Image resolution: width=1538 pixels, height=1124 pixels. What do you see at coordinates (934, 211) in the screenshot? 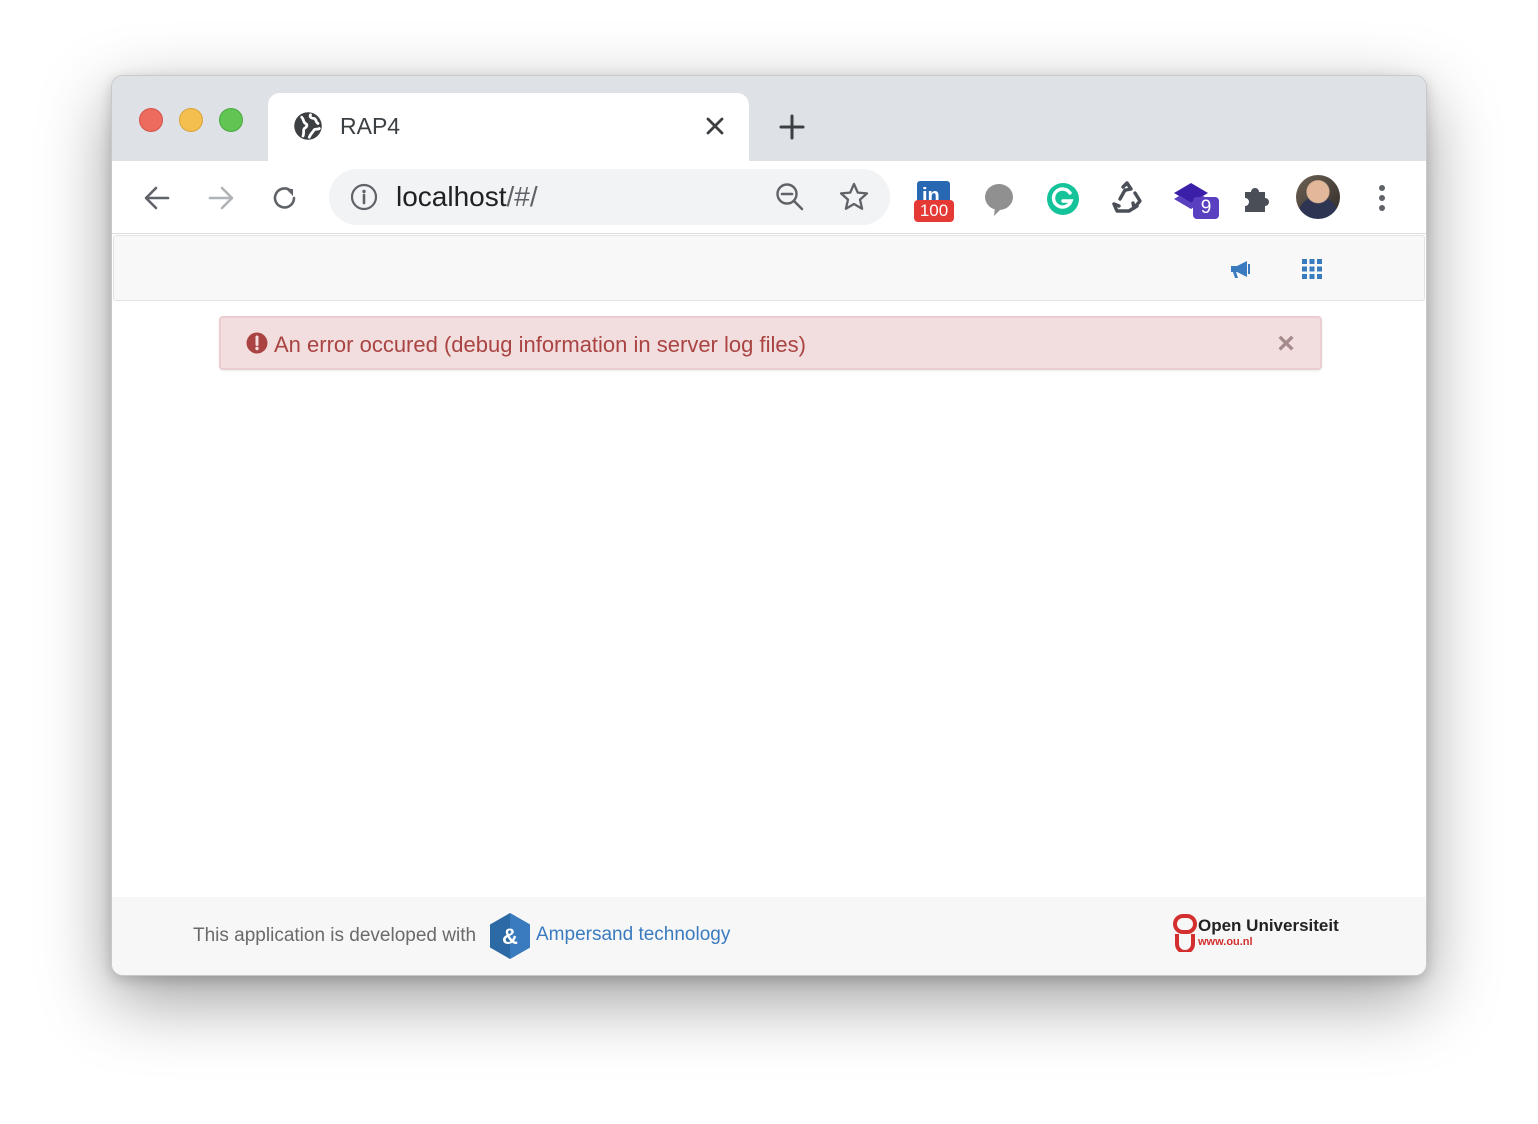
I see `linkedin-badge: 100` at bounding box center [934, 211].